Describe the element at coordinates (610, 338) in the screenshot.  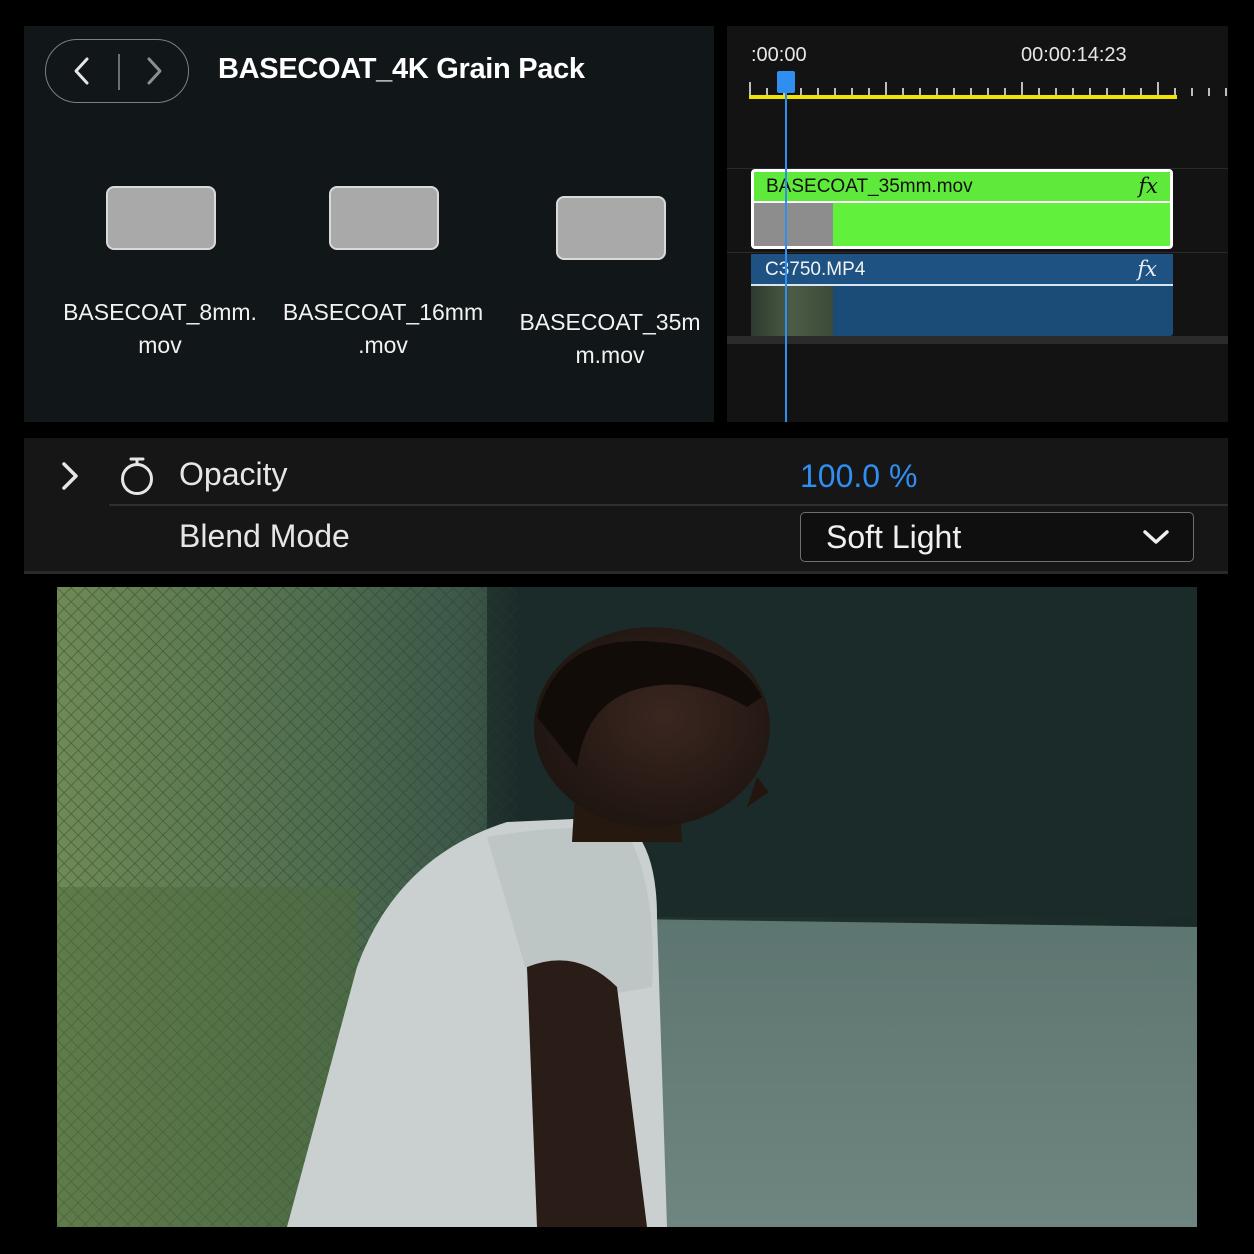
I see `clip-name: BASECOAT_35m m.mov` at that location.